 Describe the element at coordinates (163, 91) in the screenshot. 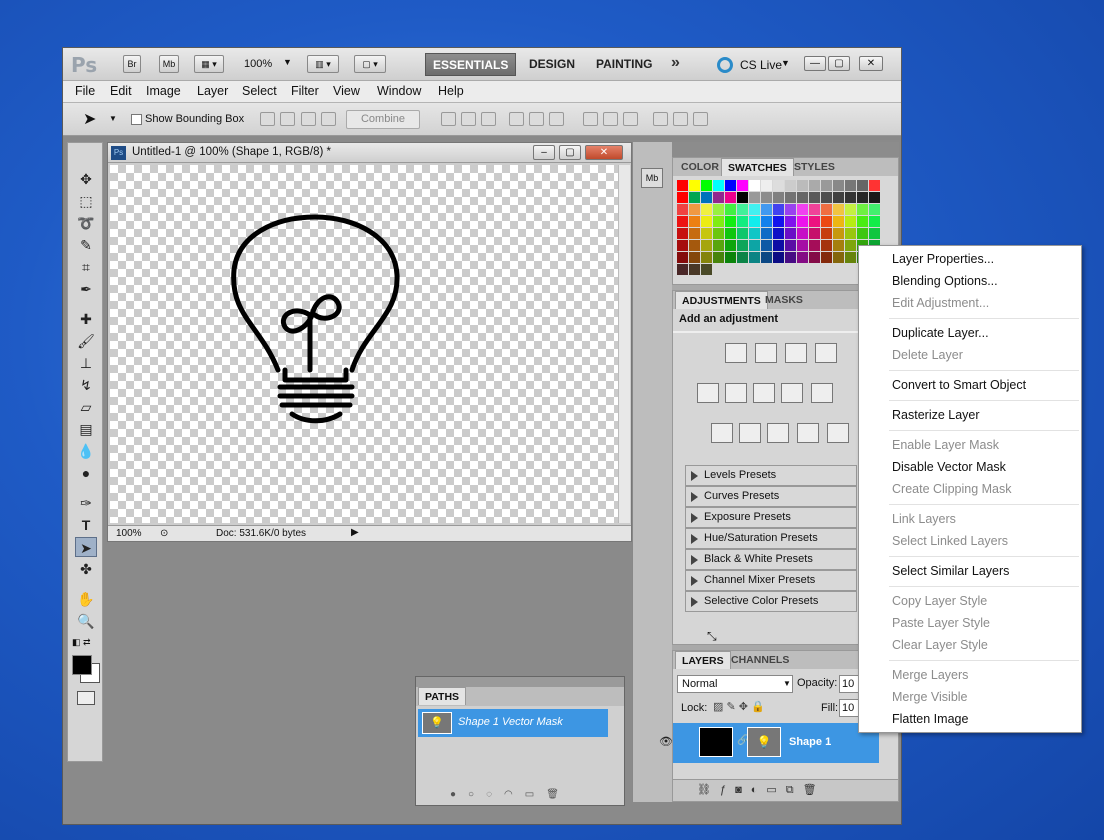

I see `menu-image: Image` at that location.